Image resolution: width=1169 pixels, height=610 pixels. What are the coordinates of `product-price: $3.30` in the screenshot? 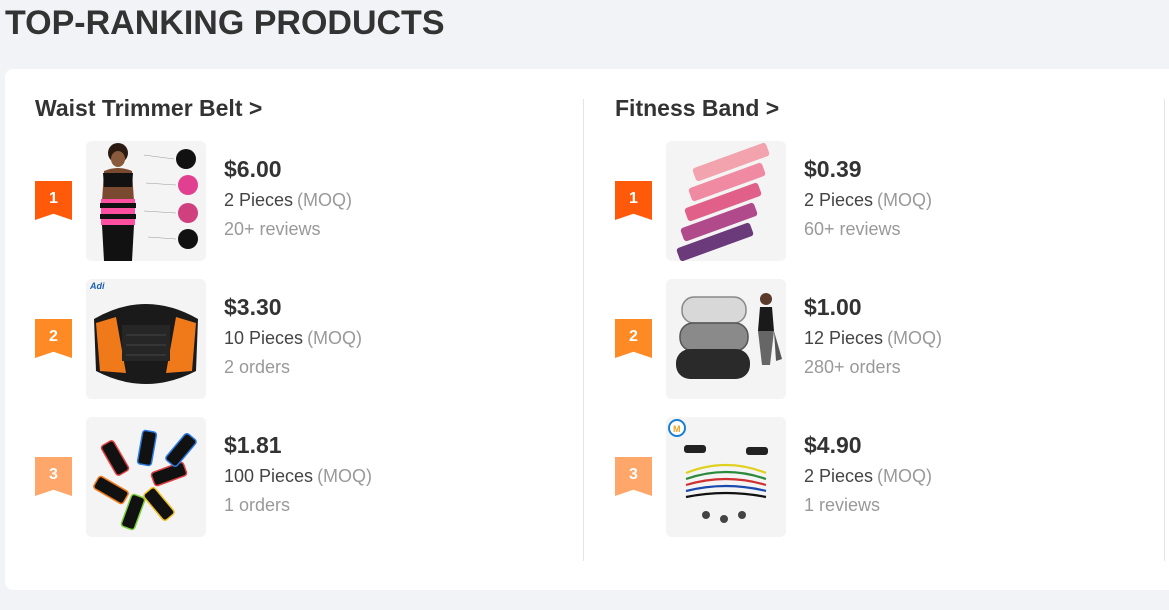 It's located at (253, 307).